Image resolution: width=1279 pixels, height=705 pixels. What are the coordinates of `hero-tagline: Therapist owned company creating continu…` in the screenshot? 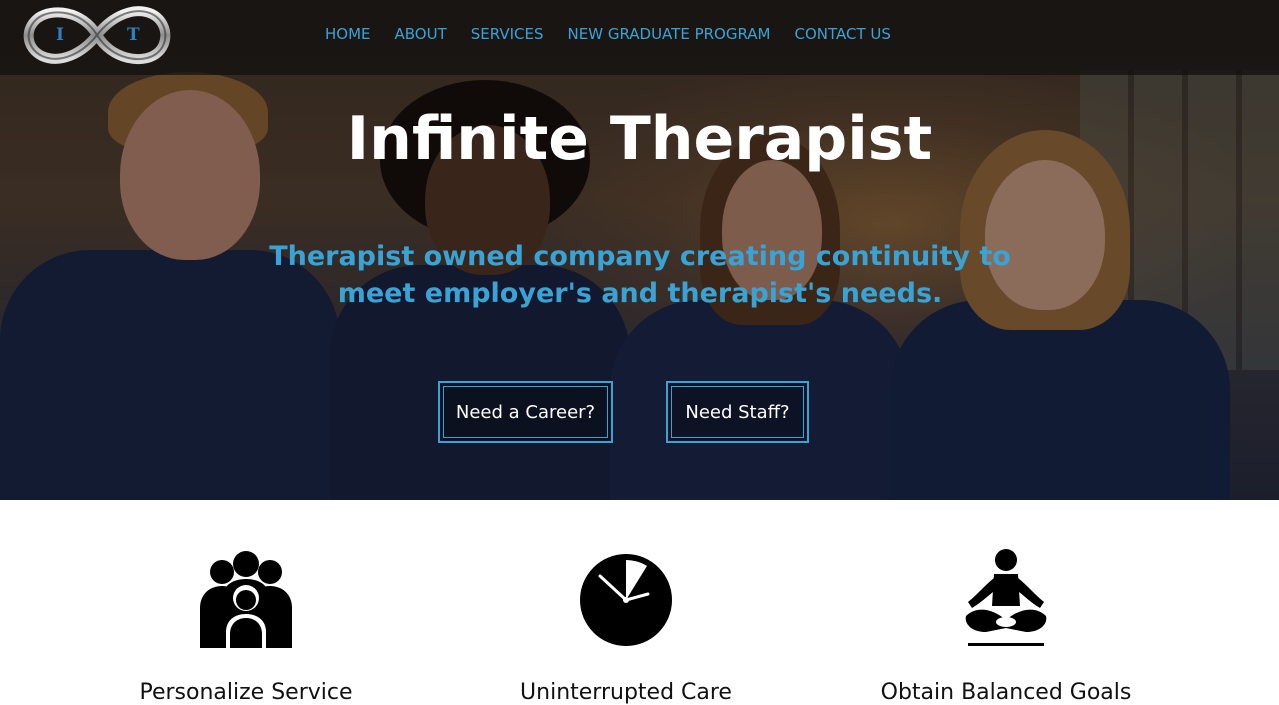 It's located at (640, 275).